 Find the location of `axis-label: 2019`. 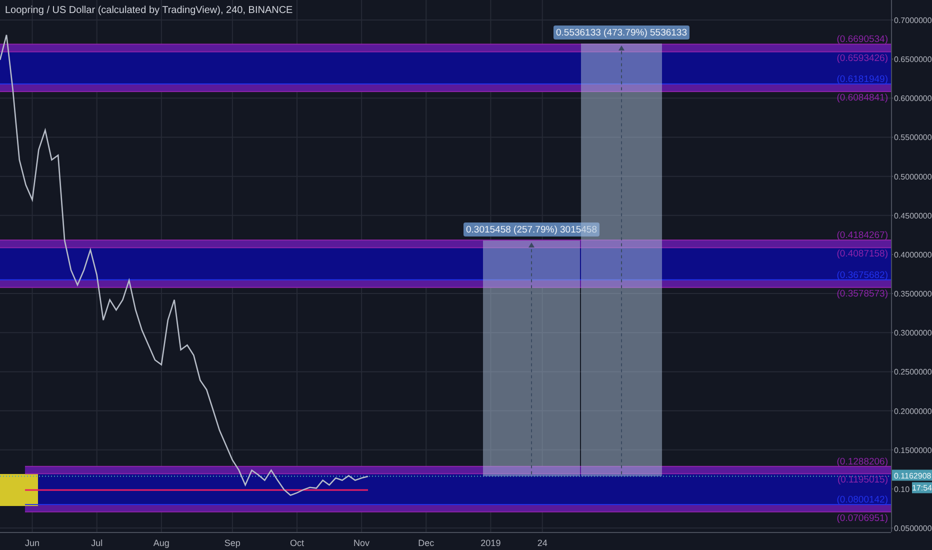

axis-label: 2019 is located at coordinates (490, 543).